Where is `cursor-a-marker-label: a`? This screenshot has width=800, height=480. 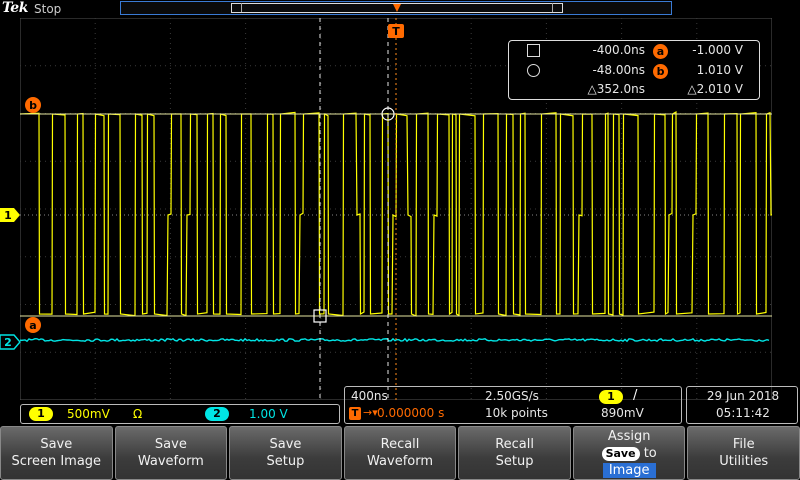 cursor-a-marker-label: a is located at coordinates (32, 325).